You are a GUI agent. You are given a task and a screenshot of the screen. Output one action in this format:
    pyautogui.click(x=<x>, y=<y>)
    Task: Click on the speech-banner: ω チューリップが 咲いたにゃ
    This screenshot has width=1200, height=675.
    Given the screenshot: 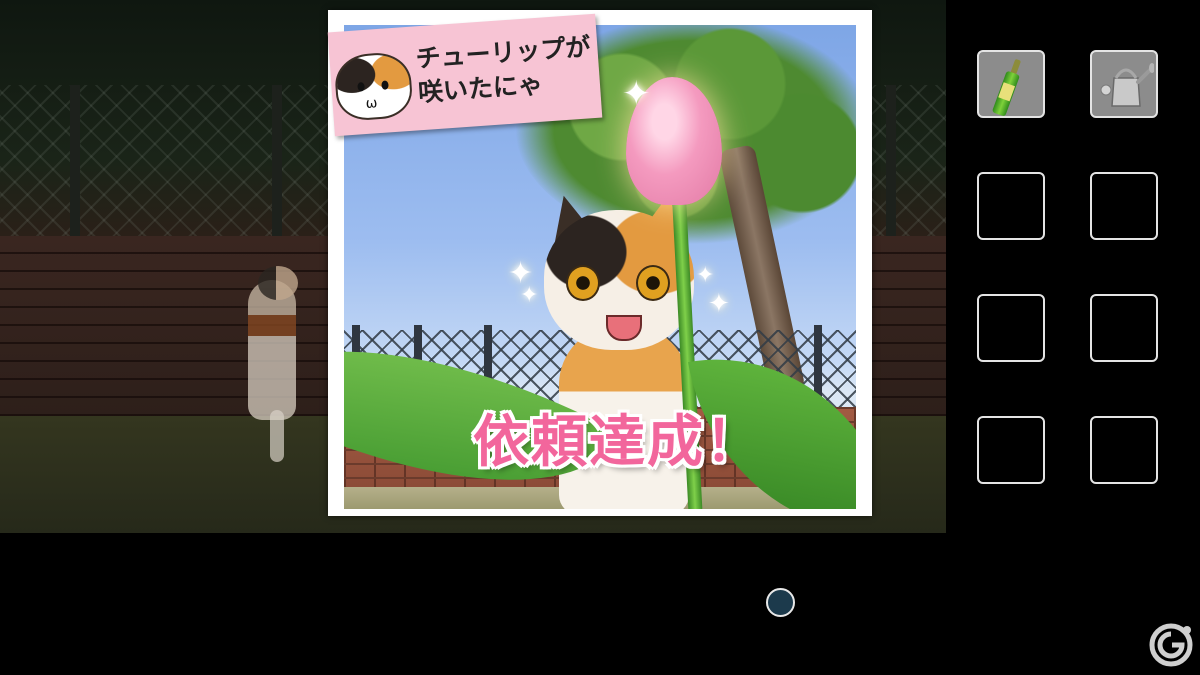 What is the action you would take?
    pyautogui.click(x=465, y=75)
    